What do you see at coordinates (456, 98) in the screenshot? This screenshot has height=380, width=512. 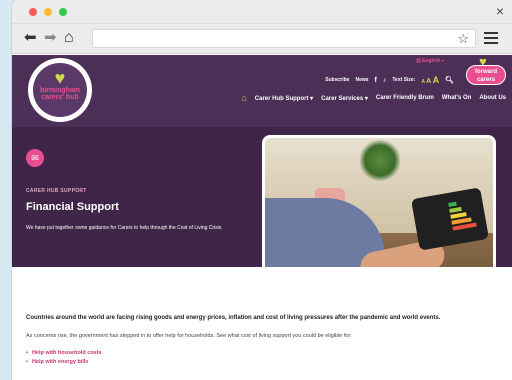 I see `nav-whats-on: What's On` at bounding box center [456, 98].